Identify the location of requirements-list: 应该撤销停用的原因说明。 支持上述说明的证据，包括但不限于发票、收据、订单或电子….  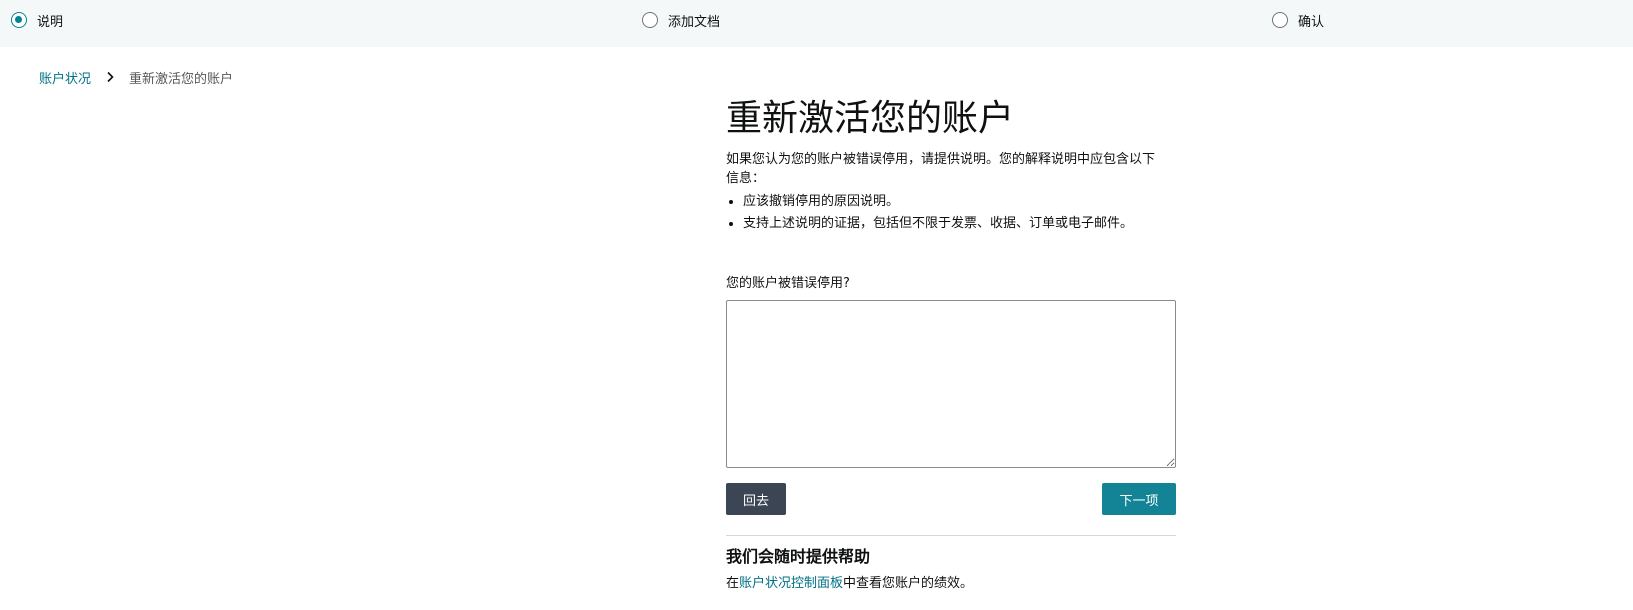
(951, 213).